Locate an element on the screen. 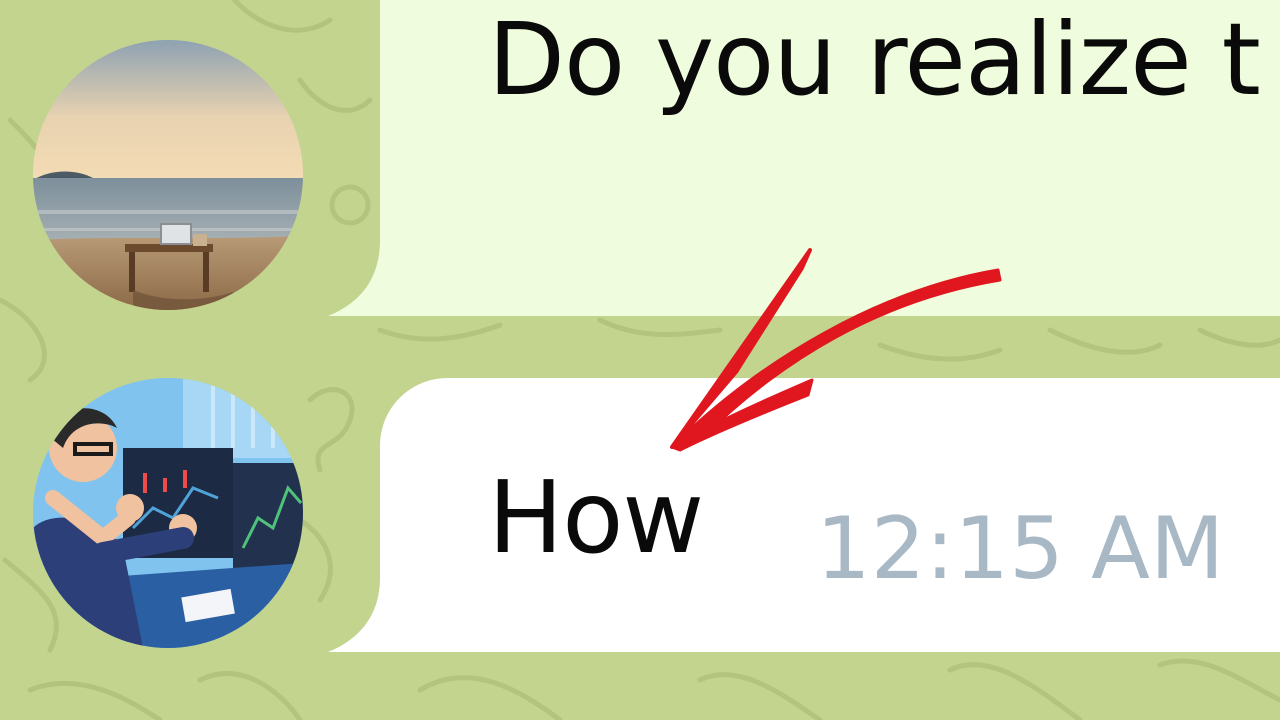 This screenshot has height=720, width=1280. message-text: Do you realize t is located at coordinates (874, 59).